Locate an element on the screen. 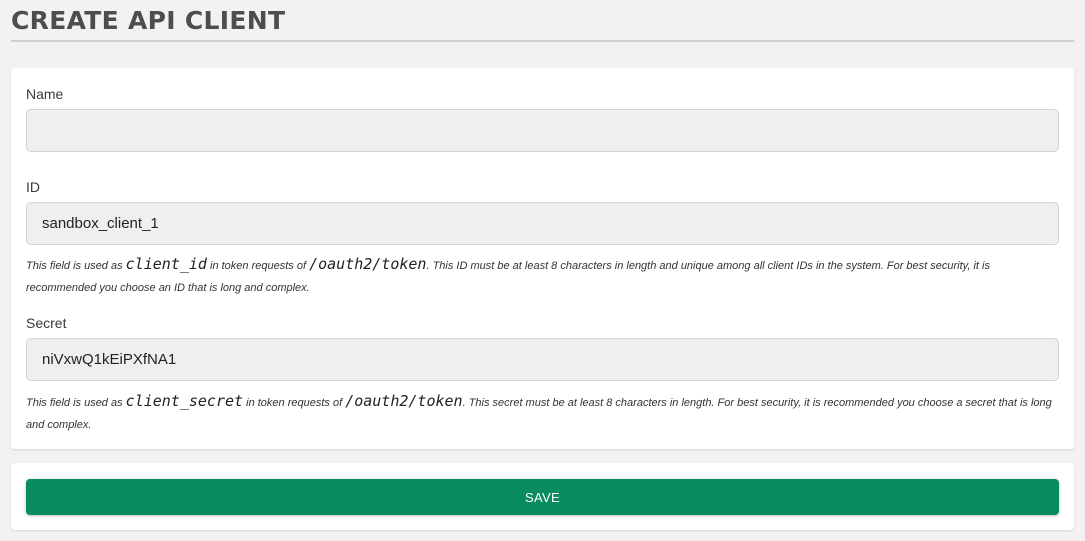  action-card: SAVE is located at coordinates (542, 496).